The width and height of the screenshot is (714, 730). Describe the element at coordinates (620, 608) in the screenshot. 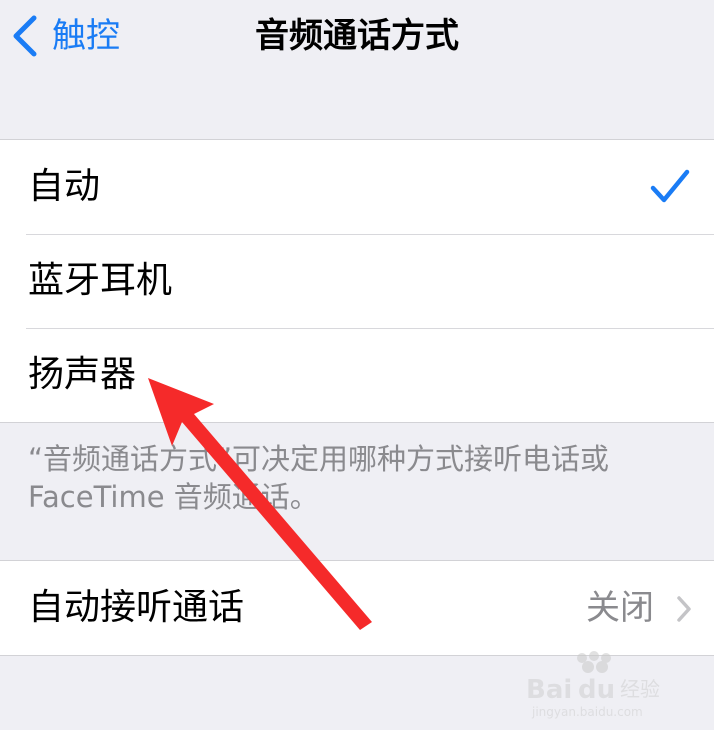

I see `auto-answer-value: 关闭` at that location.